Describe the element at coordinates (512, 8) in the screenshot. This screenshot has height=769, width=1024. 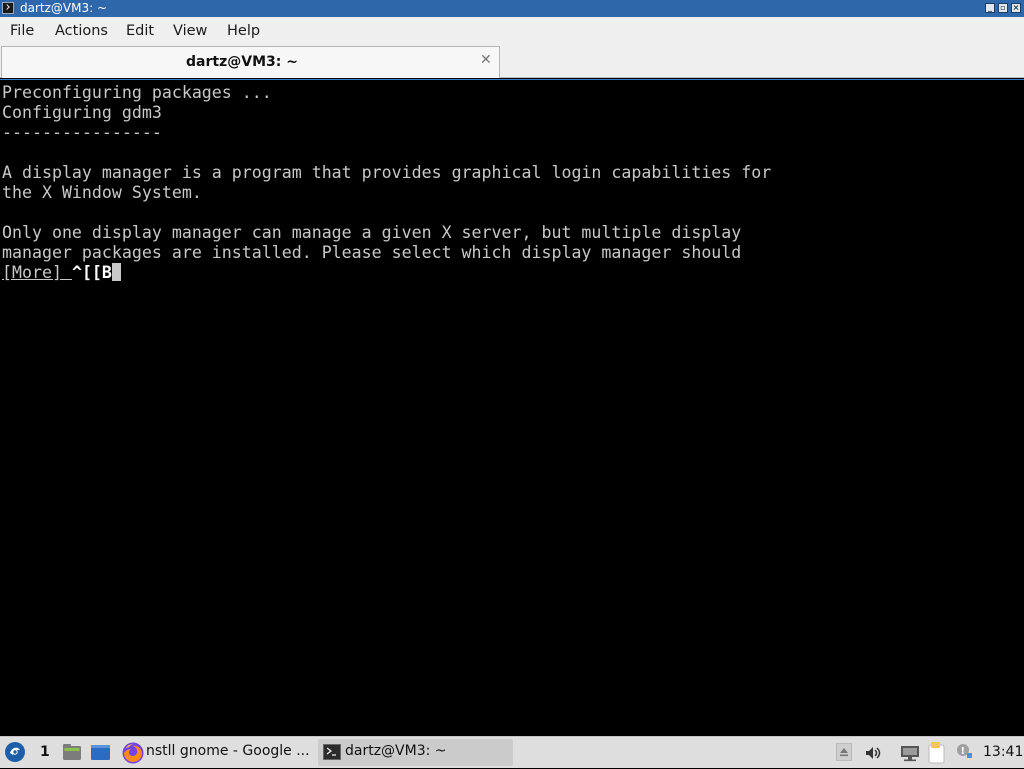
I see `window-titlebar: dartz@VM3: ~ _ ▫ ×` at that location.